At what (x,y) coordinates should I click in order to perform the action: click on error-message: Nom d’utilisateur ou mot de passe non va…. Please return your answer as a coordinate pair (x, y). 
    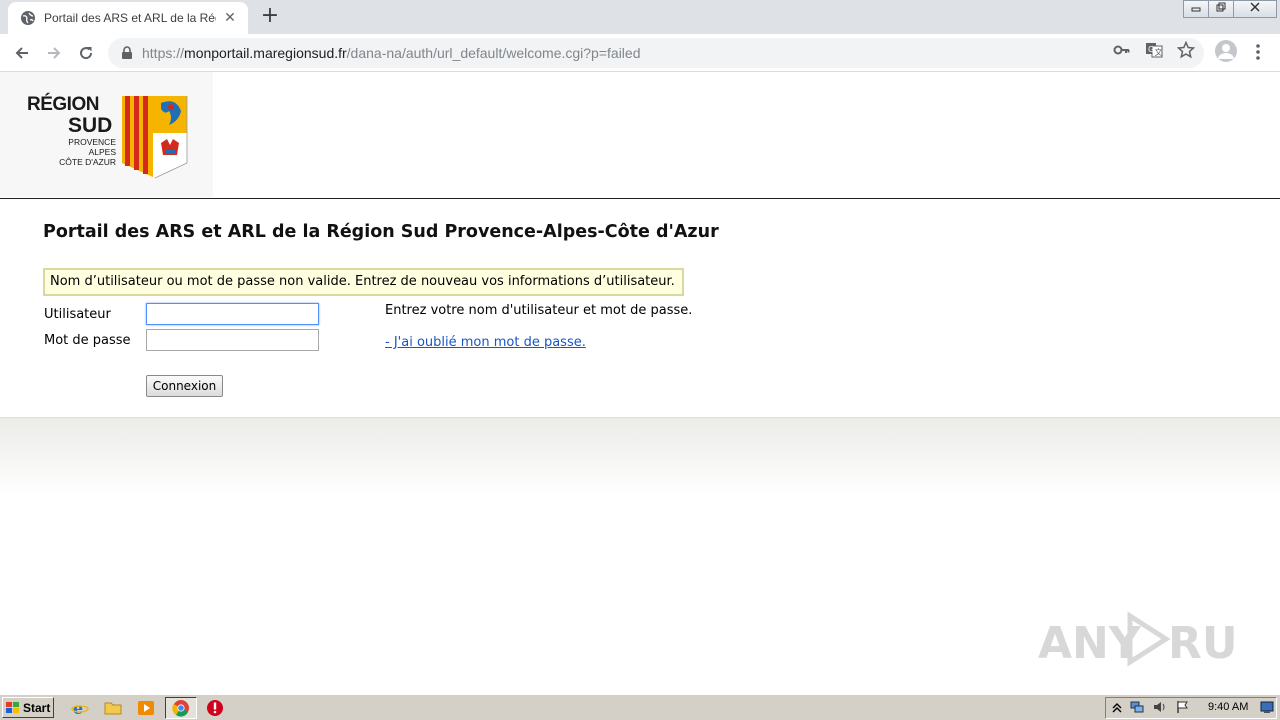
    Looking at the image, I should click on (363, 282).